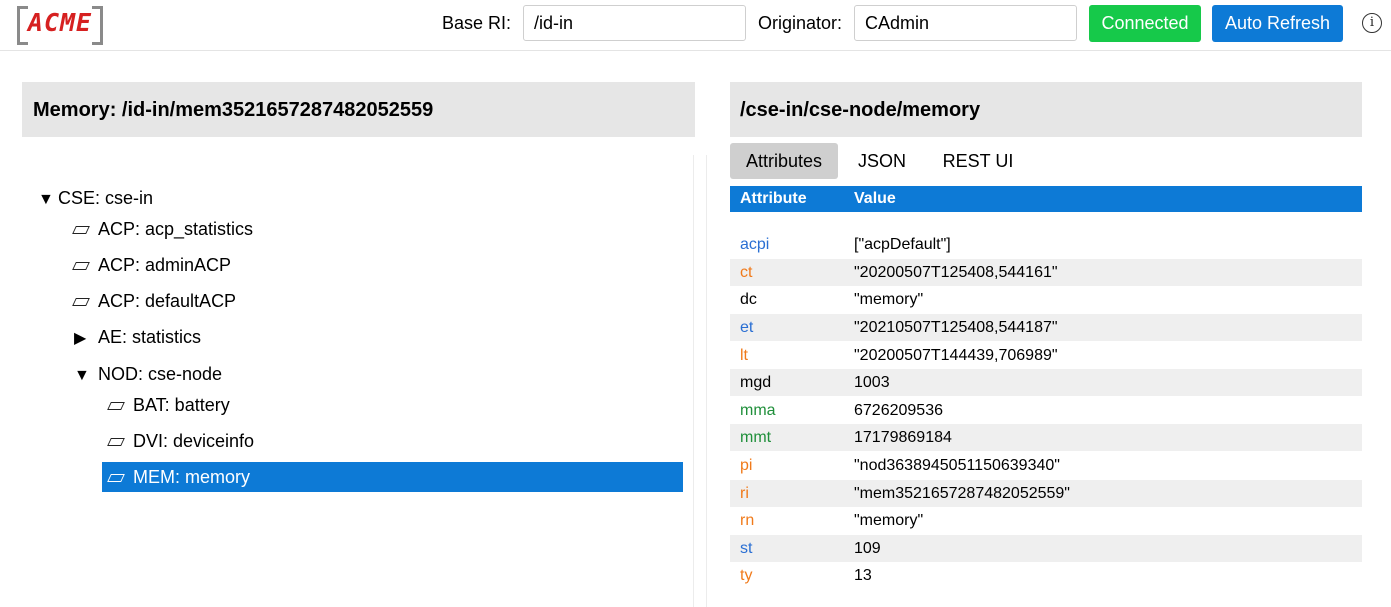 The height and width of the screenshot is (607, 1391). I want to click on attribute-key: mma, so click(758, 410).